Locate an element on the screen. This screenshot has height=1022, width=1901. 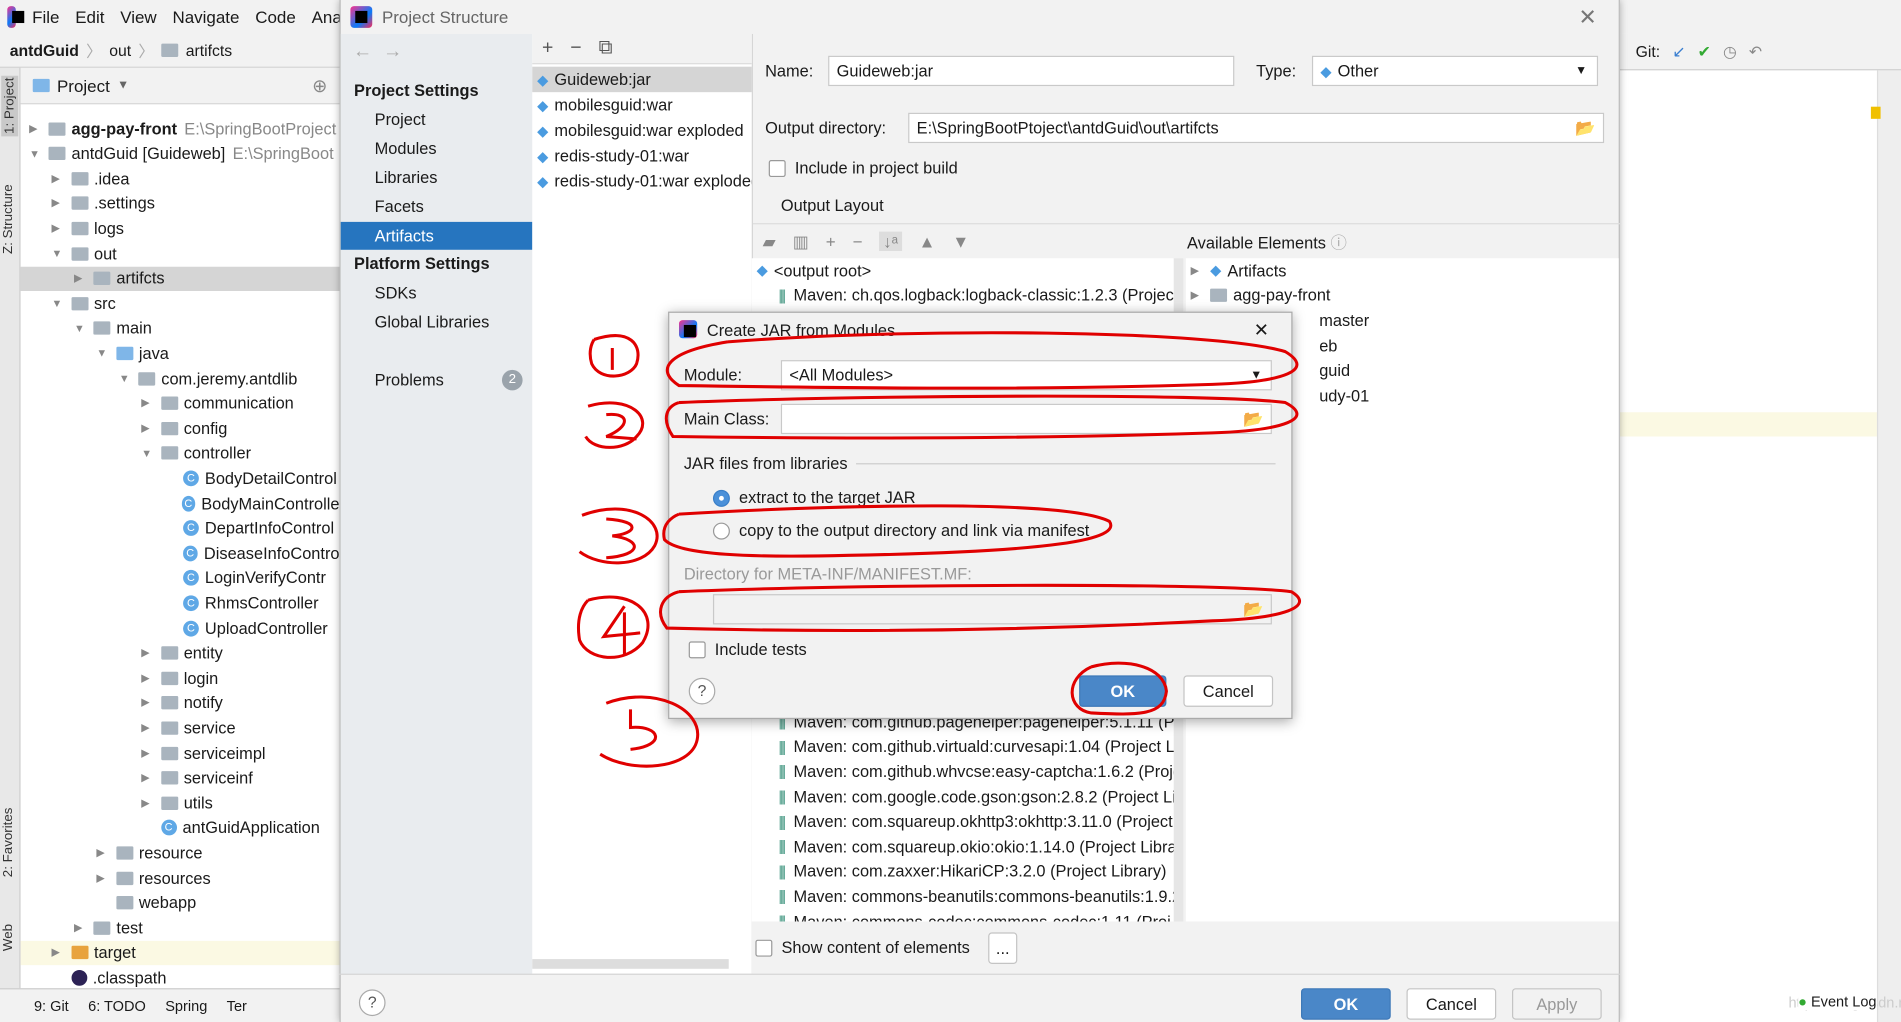
tree-item: ▶ agg-pay-front E:\SpringBootProject is located at coordinates (180, 128).